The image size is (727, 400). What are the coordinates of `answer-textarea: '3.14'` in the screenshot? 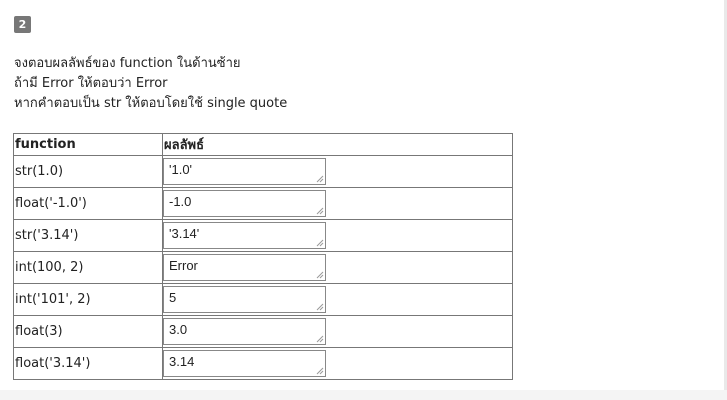 It's located at (244, 235).